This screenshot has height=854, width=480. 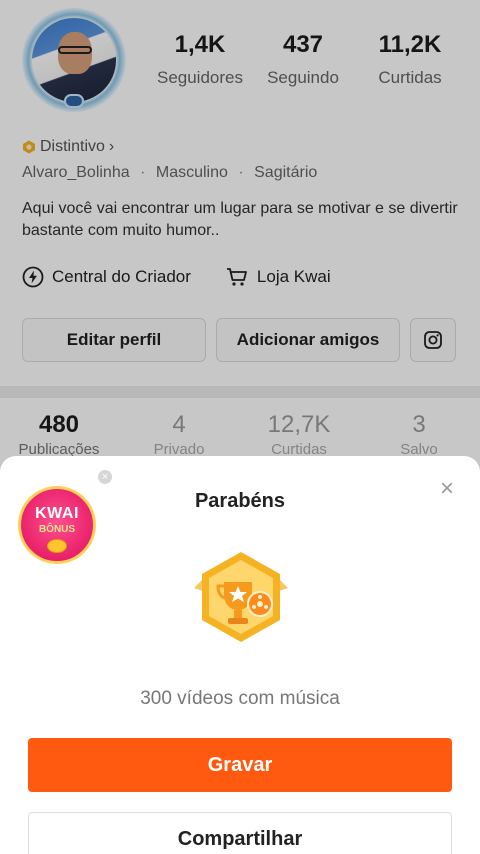 I want to click on share-button: Compartilhar, so click(x=240, y=833).